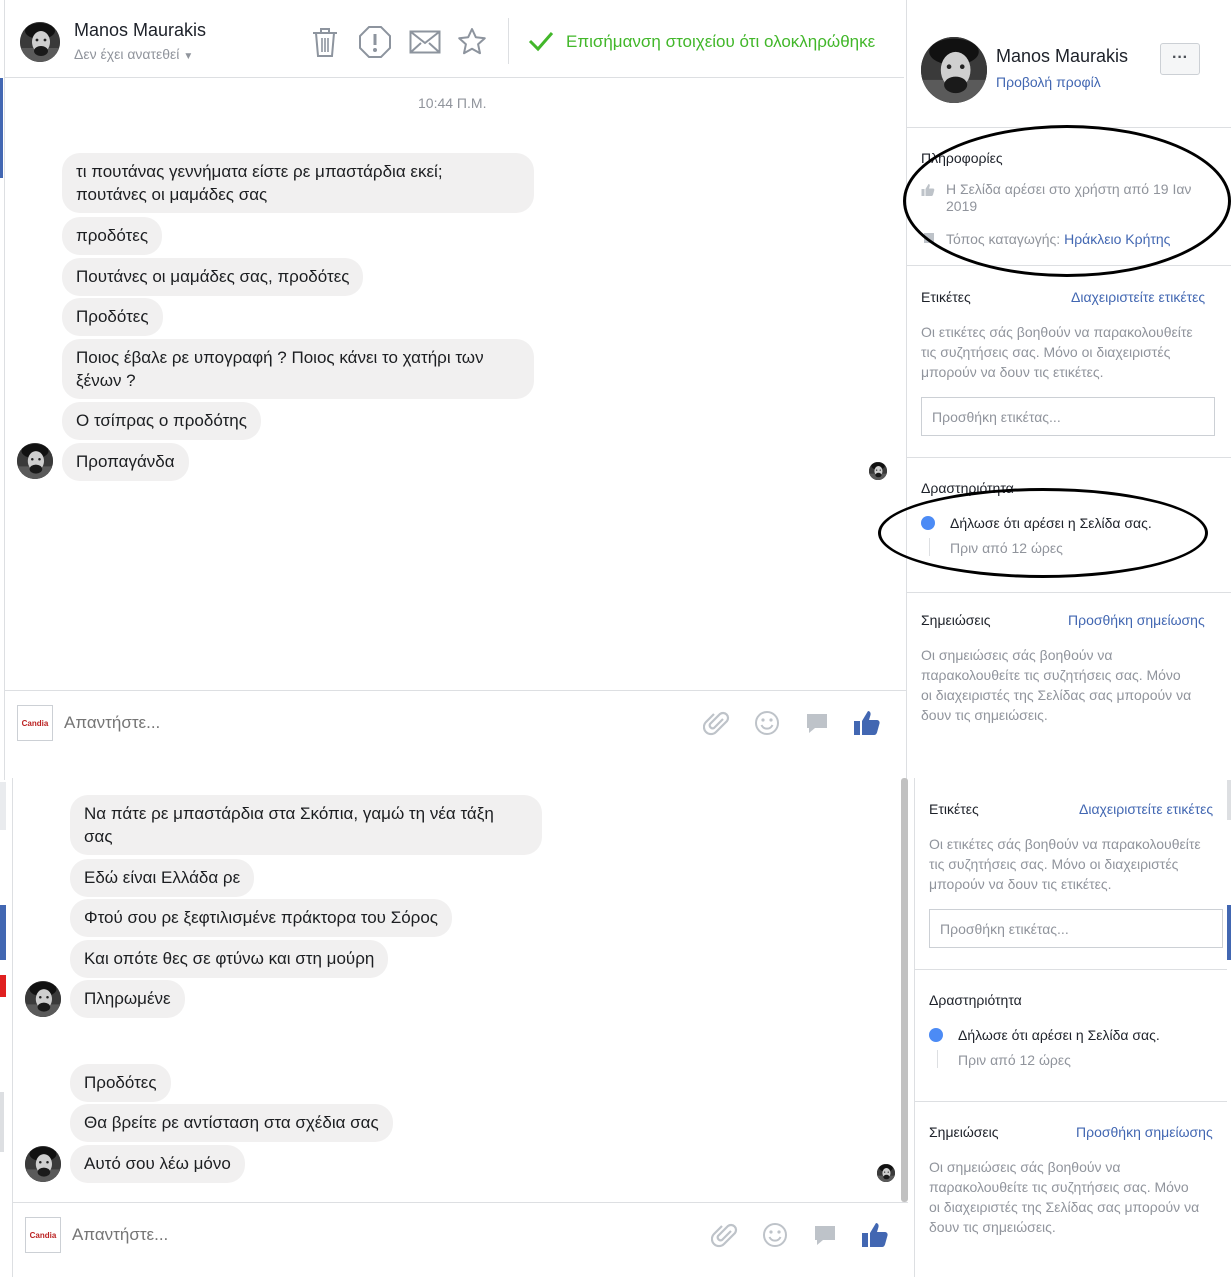 The height and width of the screenshot is (1277, 1231). What do you see at coordinates (112, 236) in the screenshot?
I see `message-bubble: προδότες` at bounding box center [112, 236].